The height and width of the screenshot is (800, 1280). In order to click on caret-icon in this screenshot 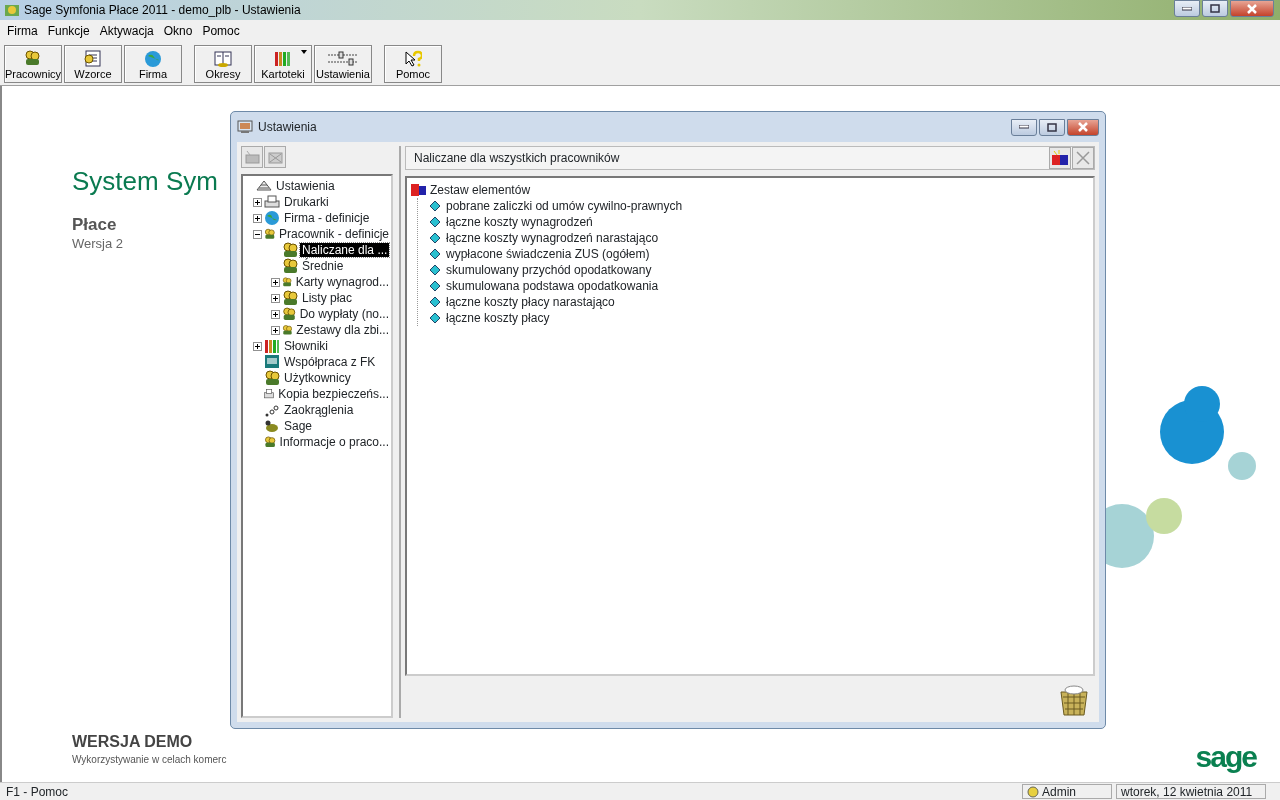, I will do `click(304, 51)`.